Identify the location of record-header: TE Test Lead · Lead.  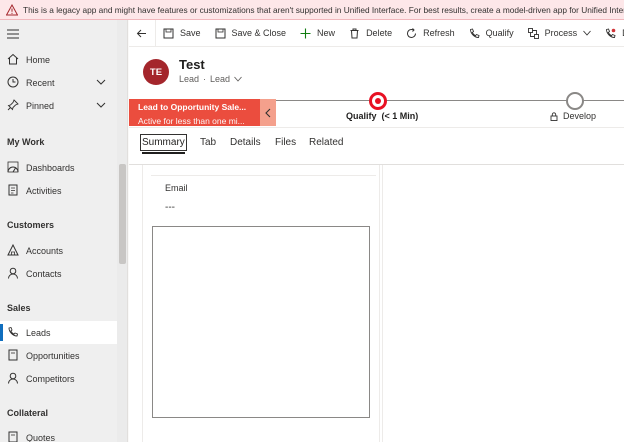
(376, 72).